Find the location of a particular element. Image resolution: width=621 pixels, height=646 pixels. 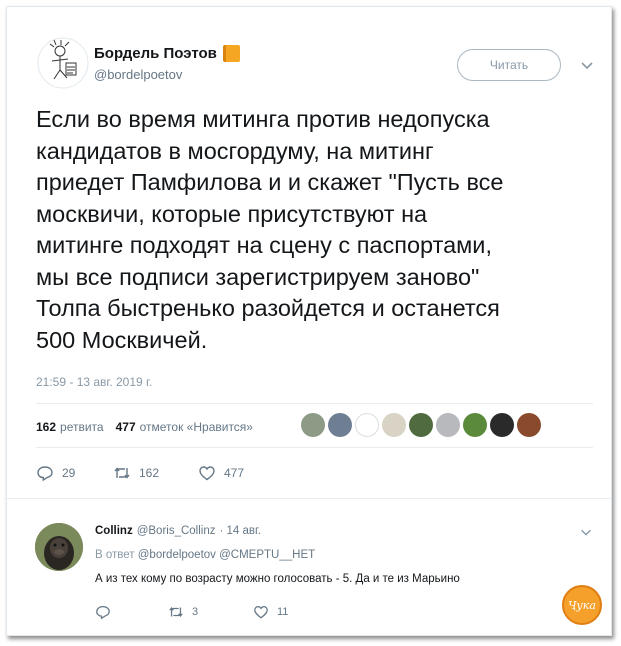

reply-avatar is located at coordinates (59, 547).